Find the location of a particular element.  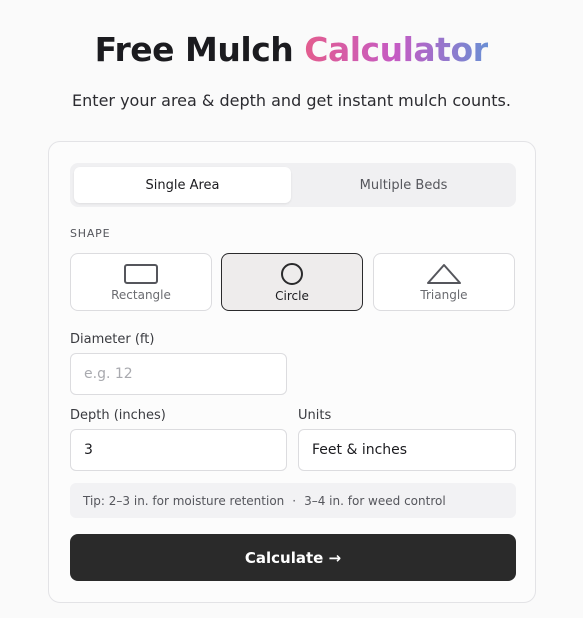

calculate-button: Calculate → is located at coordinates (293, 557).